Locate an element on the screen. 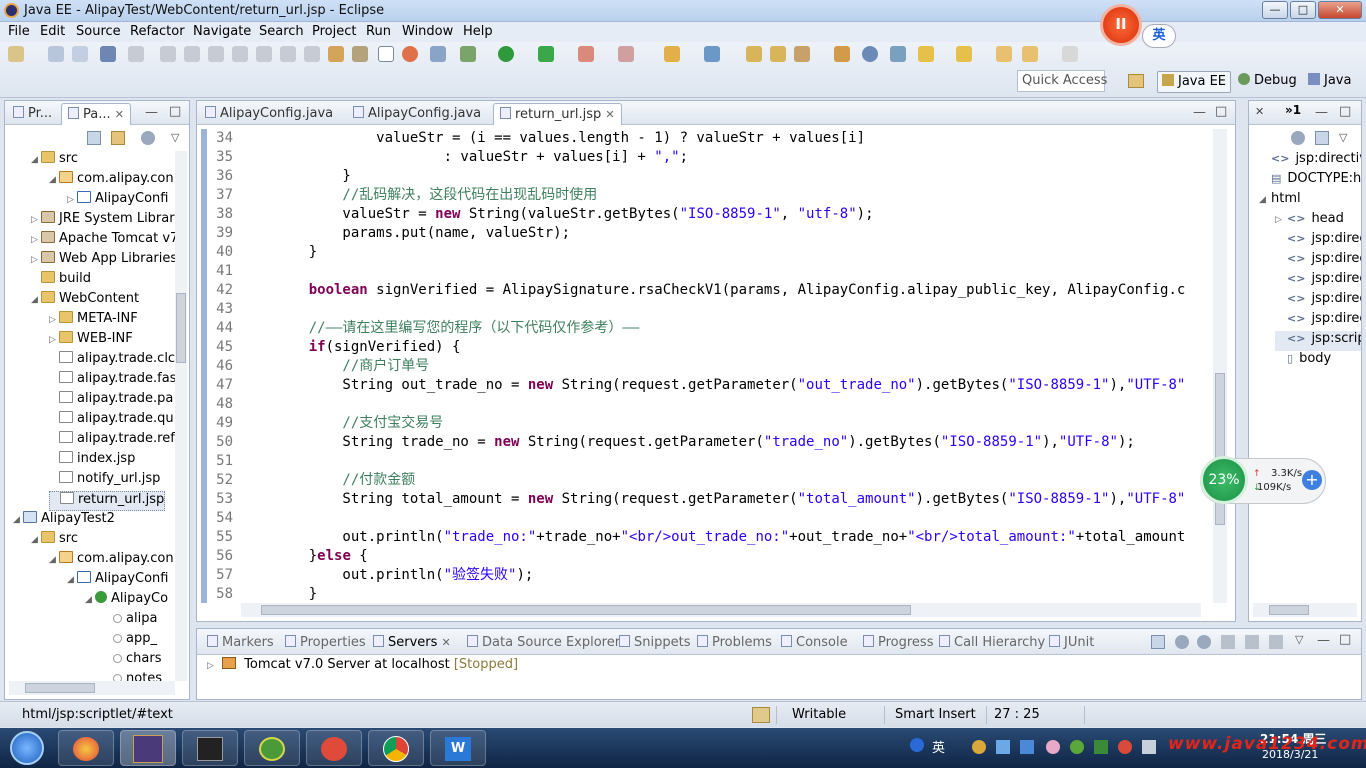  profile-icon is located at coordinates (626, 54).